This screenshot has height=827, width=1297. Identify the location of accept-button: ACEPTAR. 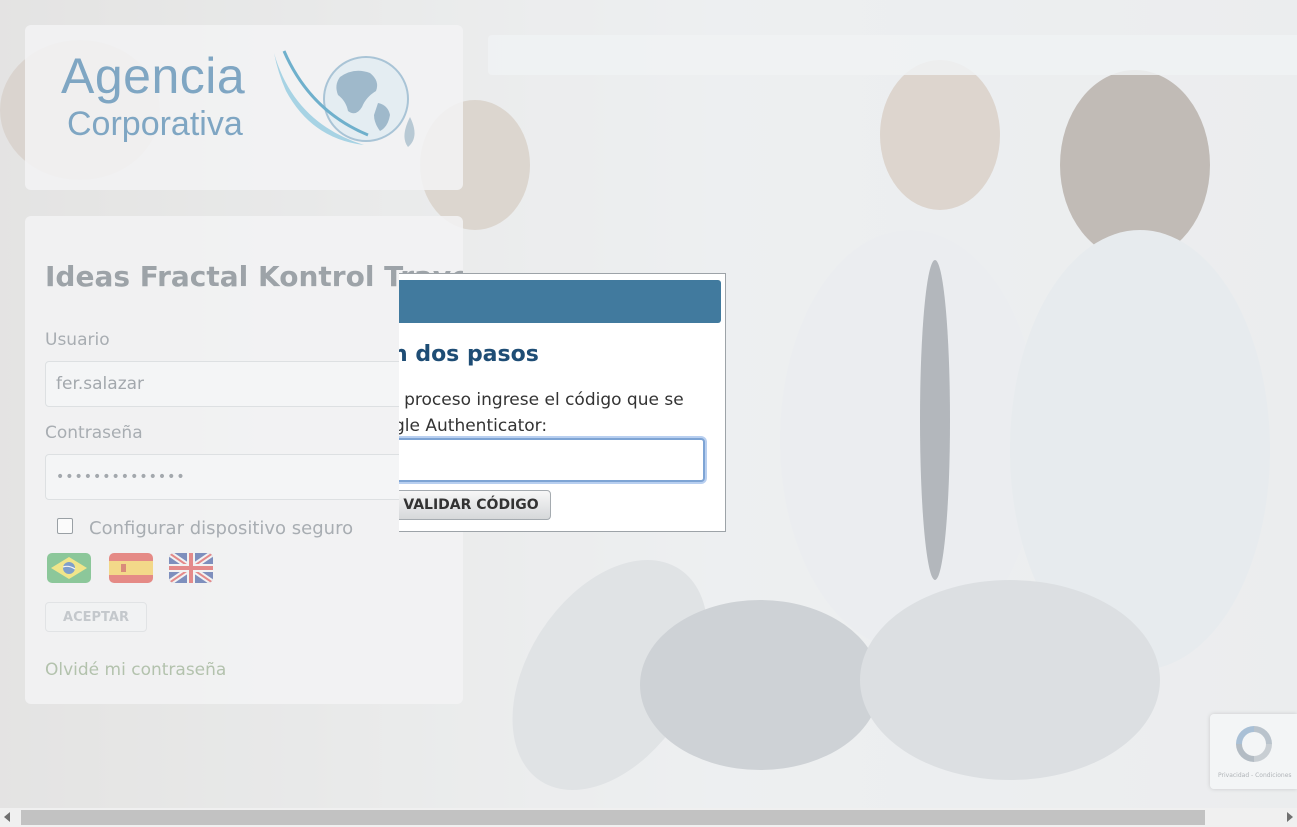
(96, 617).